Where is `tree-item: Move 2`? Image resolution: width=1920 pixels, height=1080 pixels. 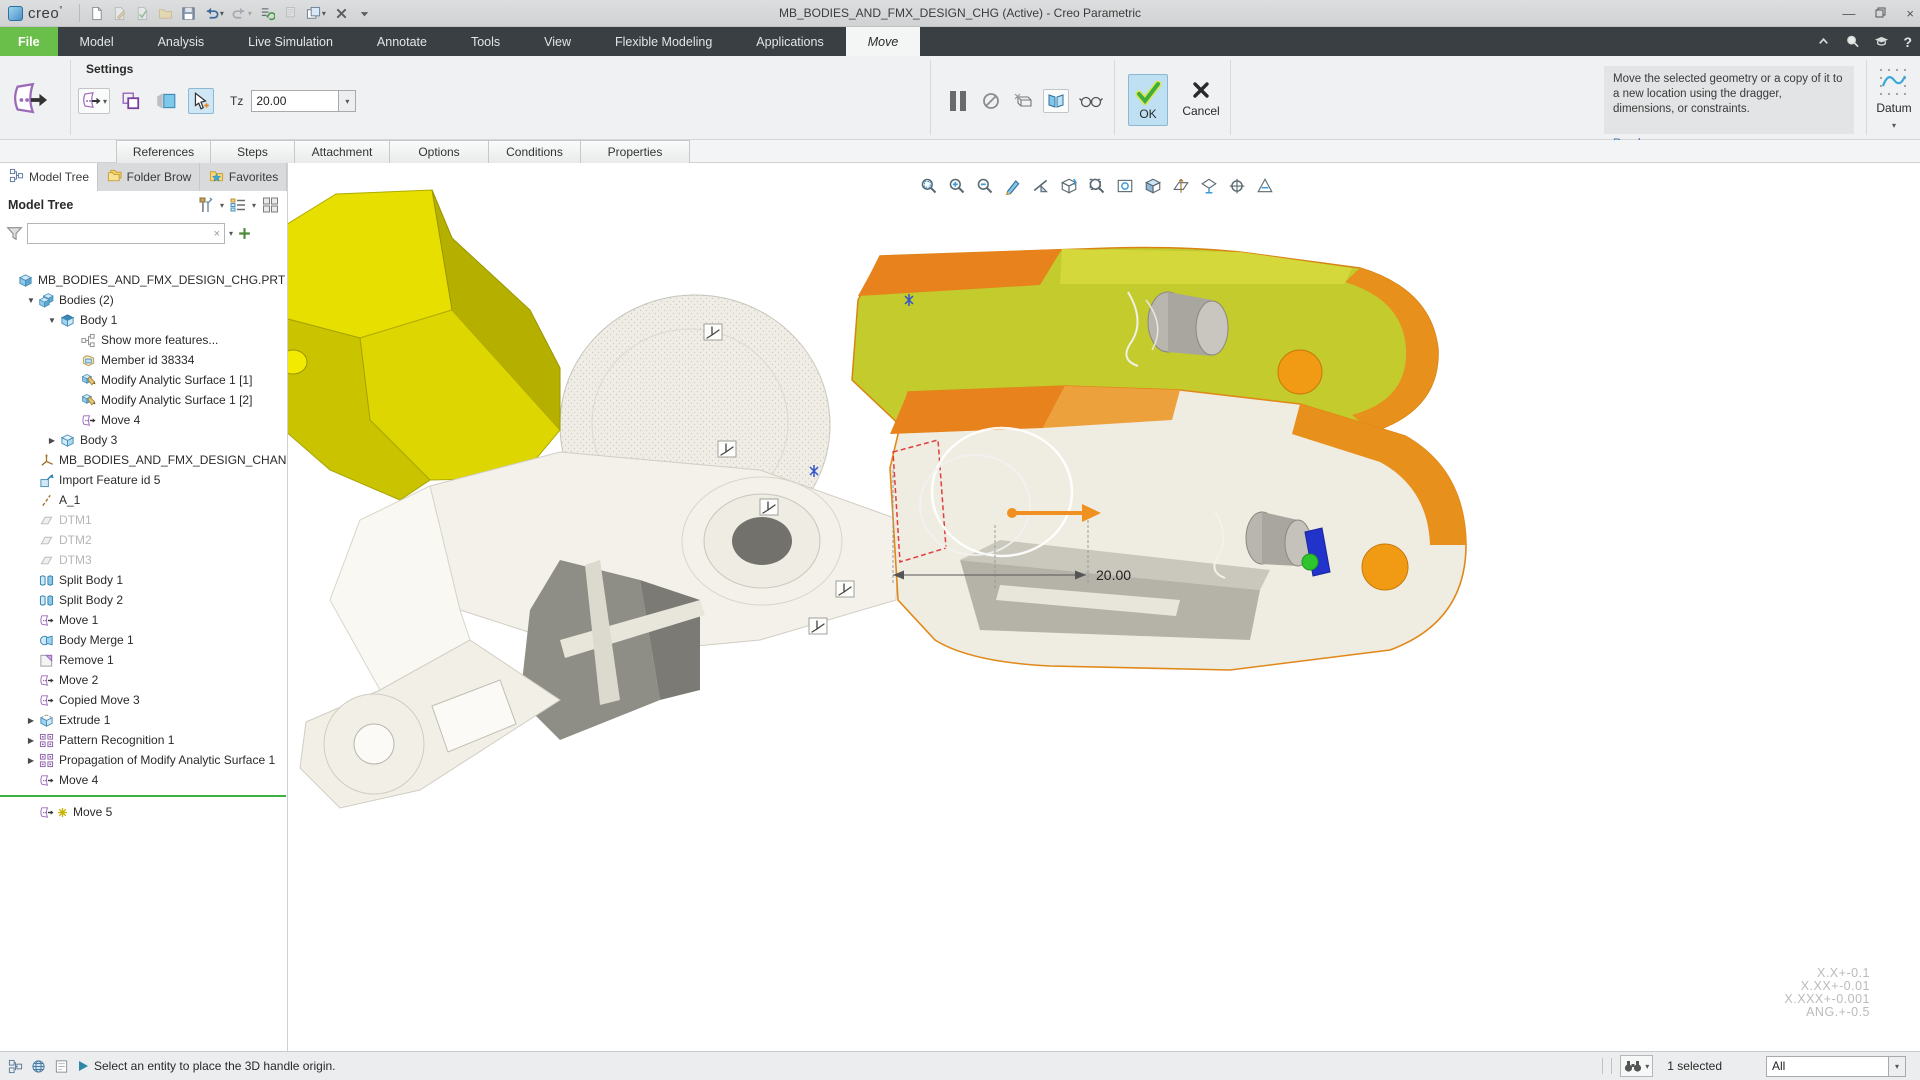 tree-item: Move 2 is located at coordinates (143, 680).